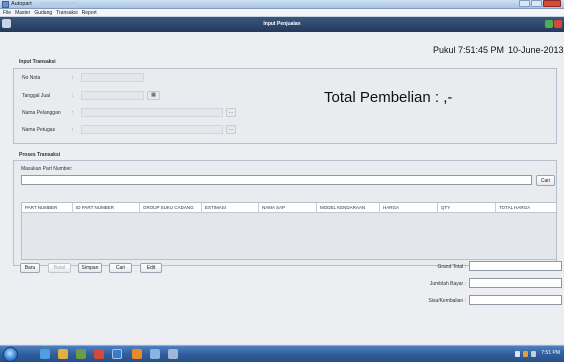  What do you see at coordinates (552, 3) in the screenshot?
I see `close-button` at bounding box center [552, 3].